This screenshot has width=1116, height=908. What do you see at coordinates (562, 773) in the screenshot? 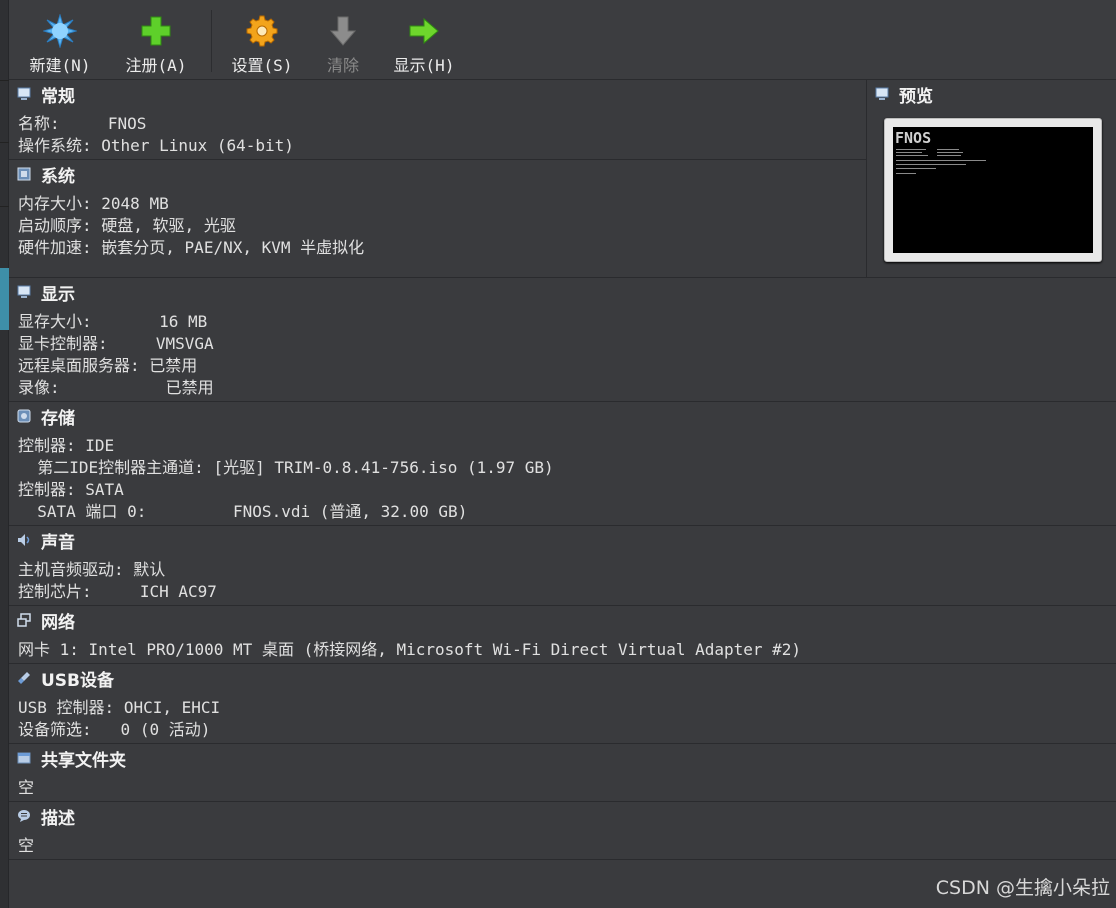
I see `shared-folders-section: 共享文件夹 空` at bounding box center [562, 773].